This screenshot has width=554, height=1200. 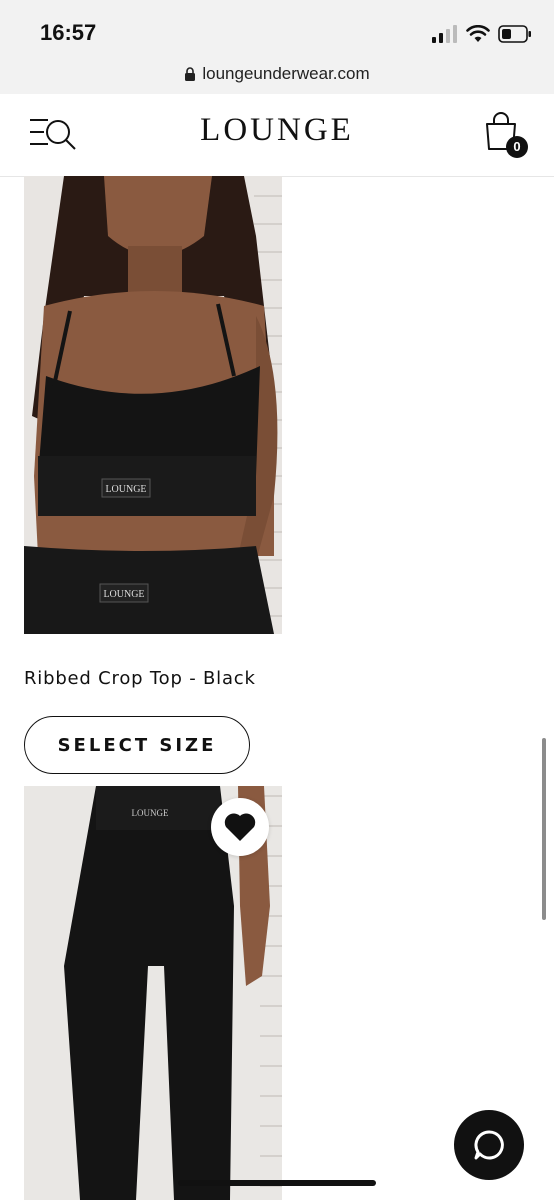 What do you see at coordinates (444, 34) in the screenshot?
I see `signal-icon` at bounding box center [444, 34].